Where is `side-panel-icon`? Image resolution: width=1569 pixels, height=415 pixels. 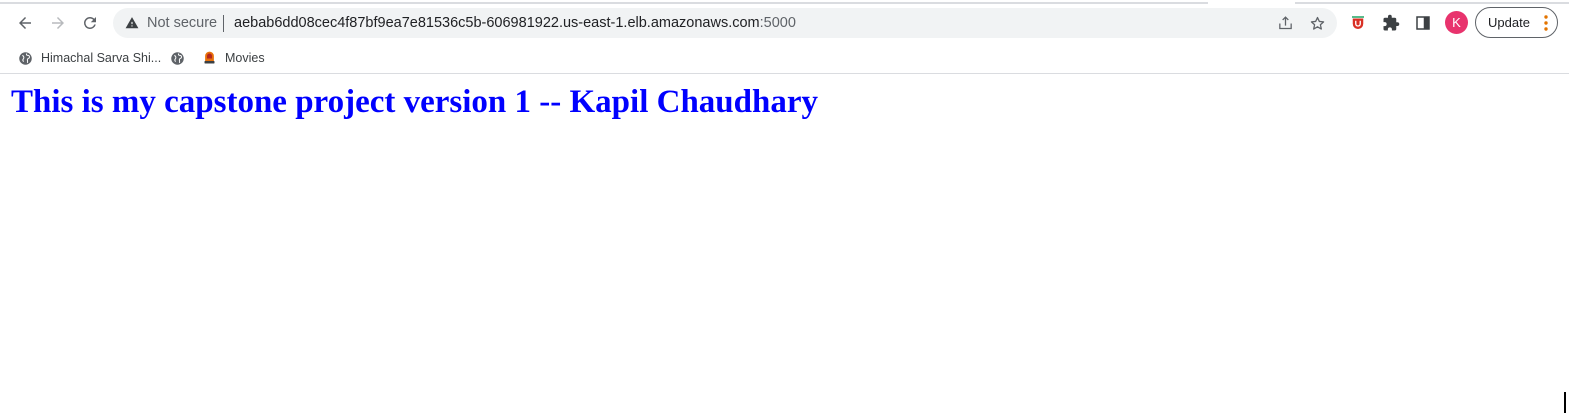
side-panel-icon is located at coordinates (1423, 23).